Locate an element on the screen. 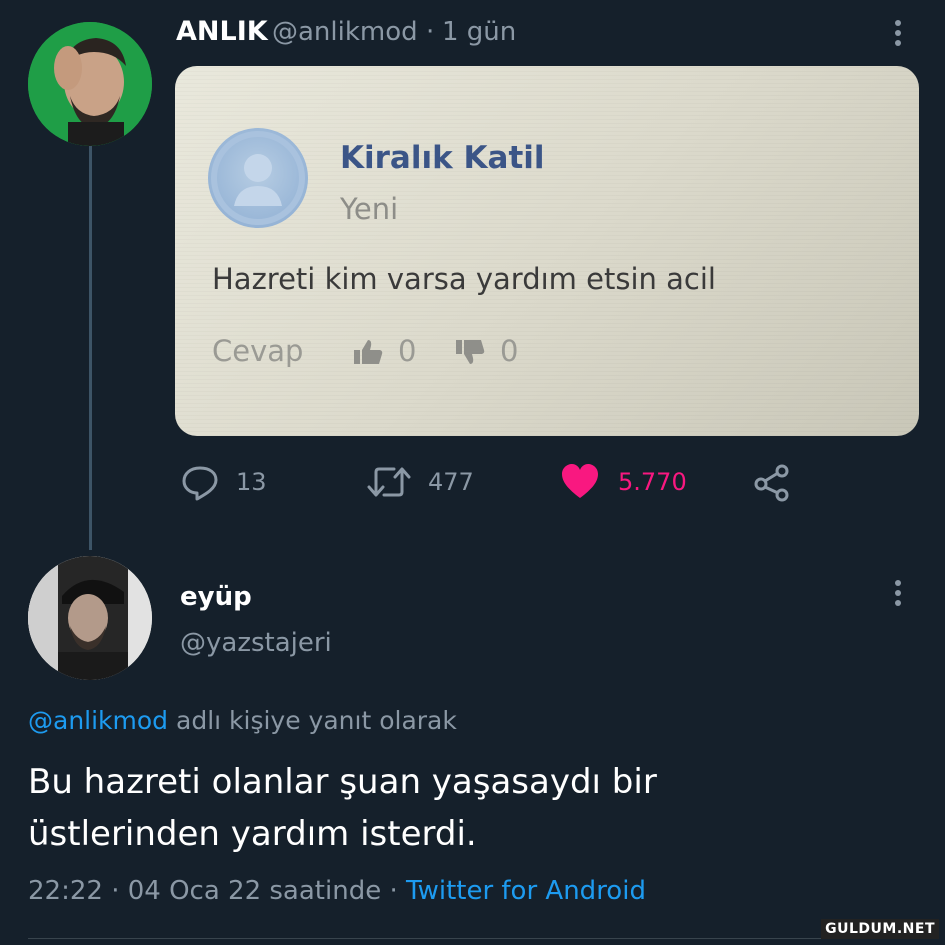 The width and height of the screenshot is (945, 945). divider is located at coordinates (473, 938).